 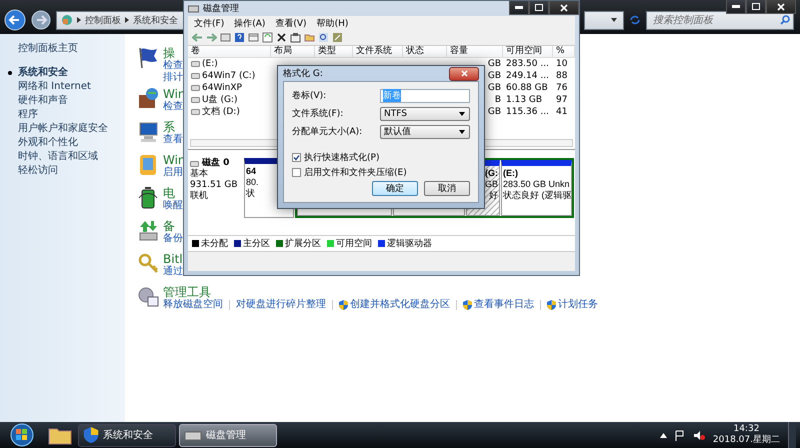 I want to click on partition-block: (E:) 283.50 GB Unkn 状态良好 (逻辑驱, so click(x=536, y=188).